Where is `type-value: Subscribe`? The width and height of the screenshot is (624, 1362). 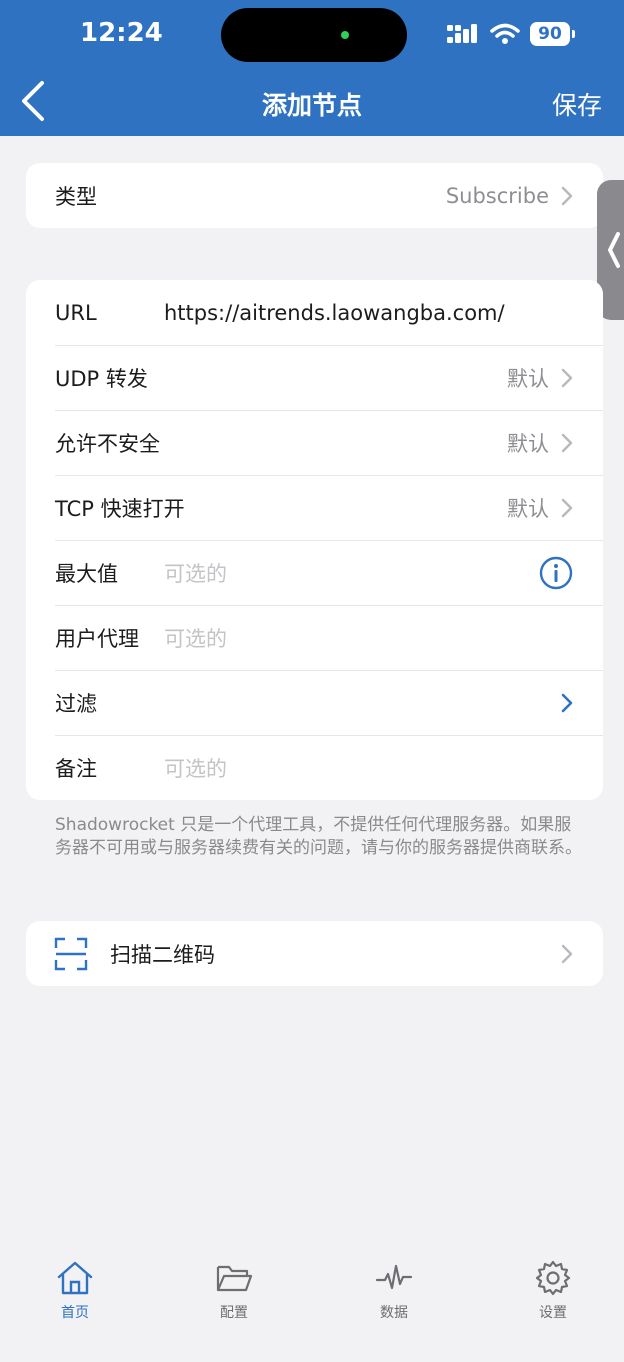
type-value: Subscribe is located at coordinates (497, 195).